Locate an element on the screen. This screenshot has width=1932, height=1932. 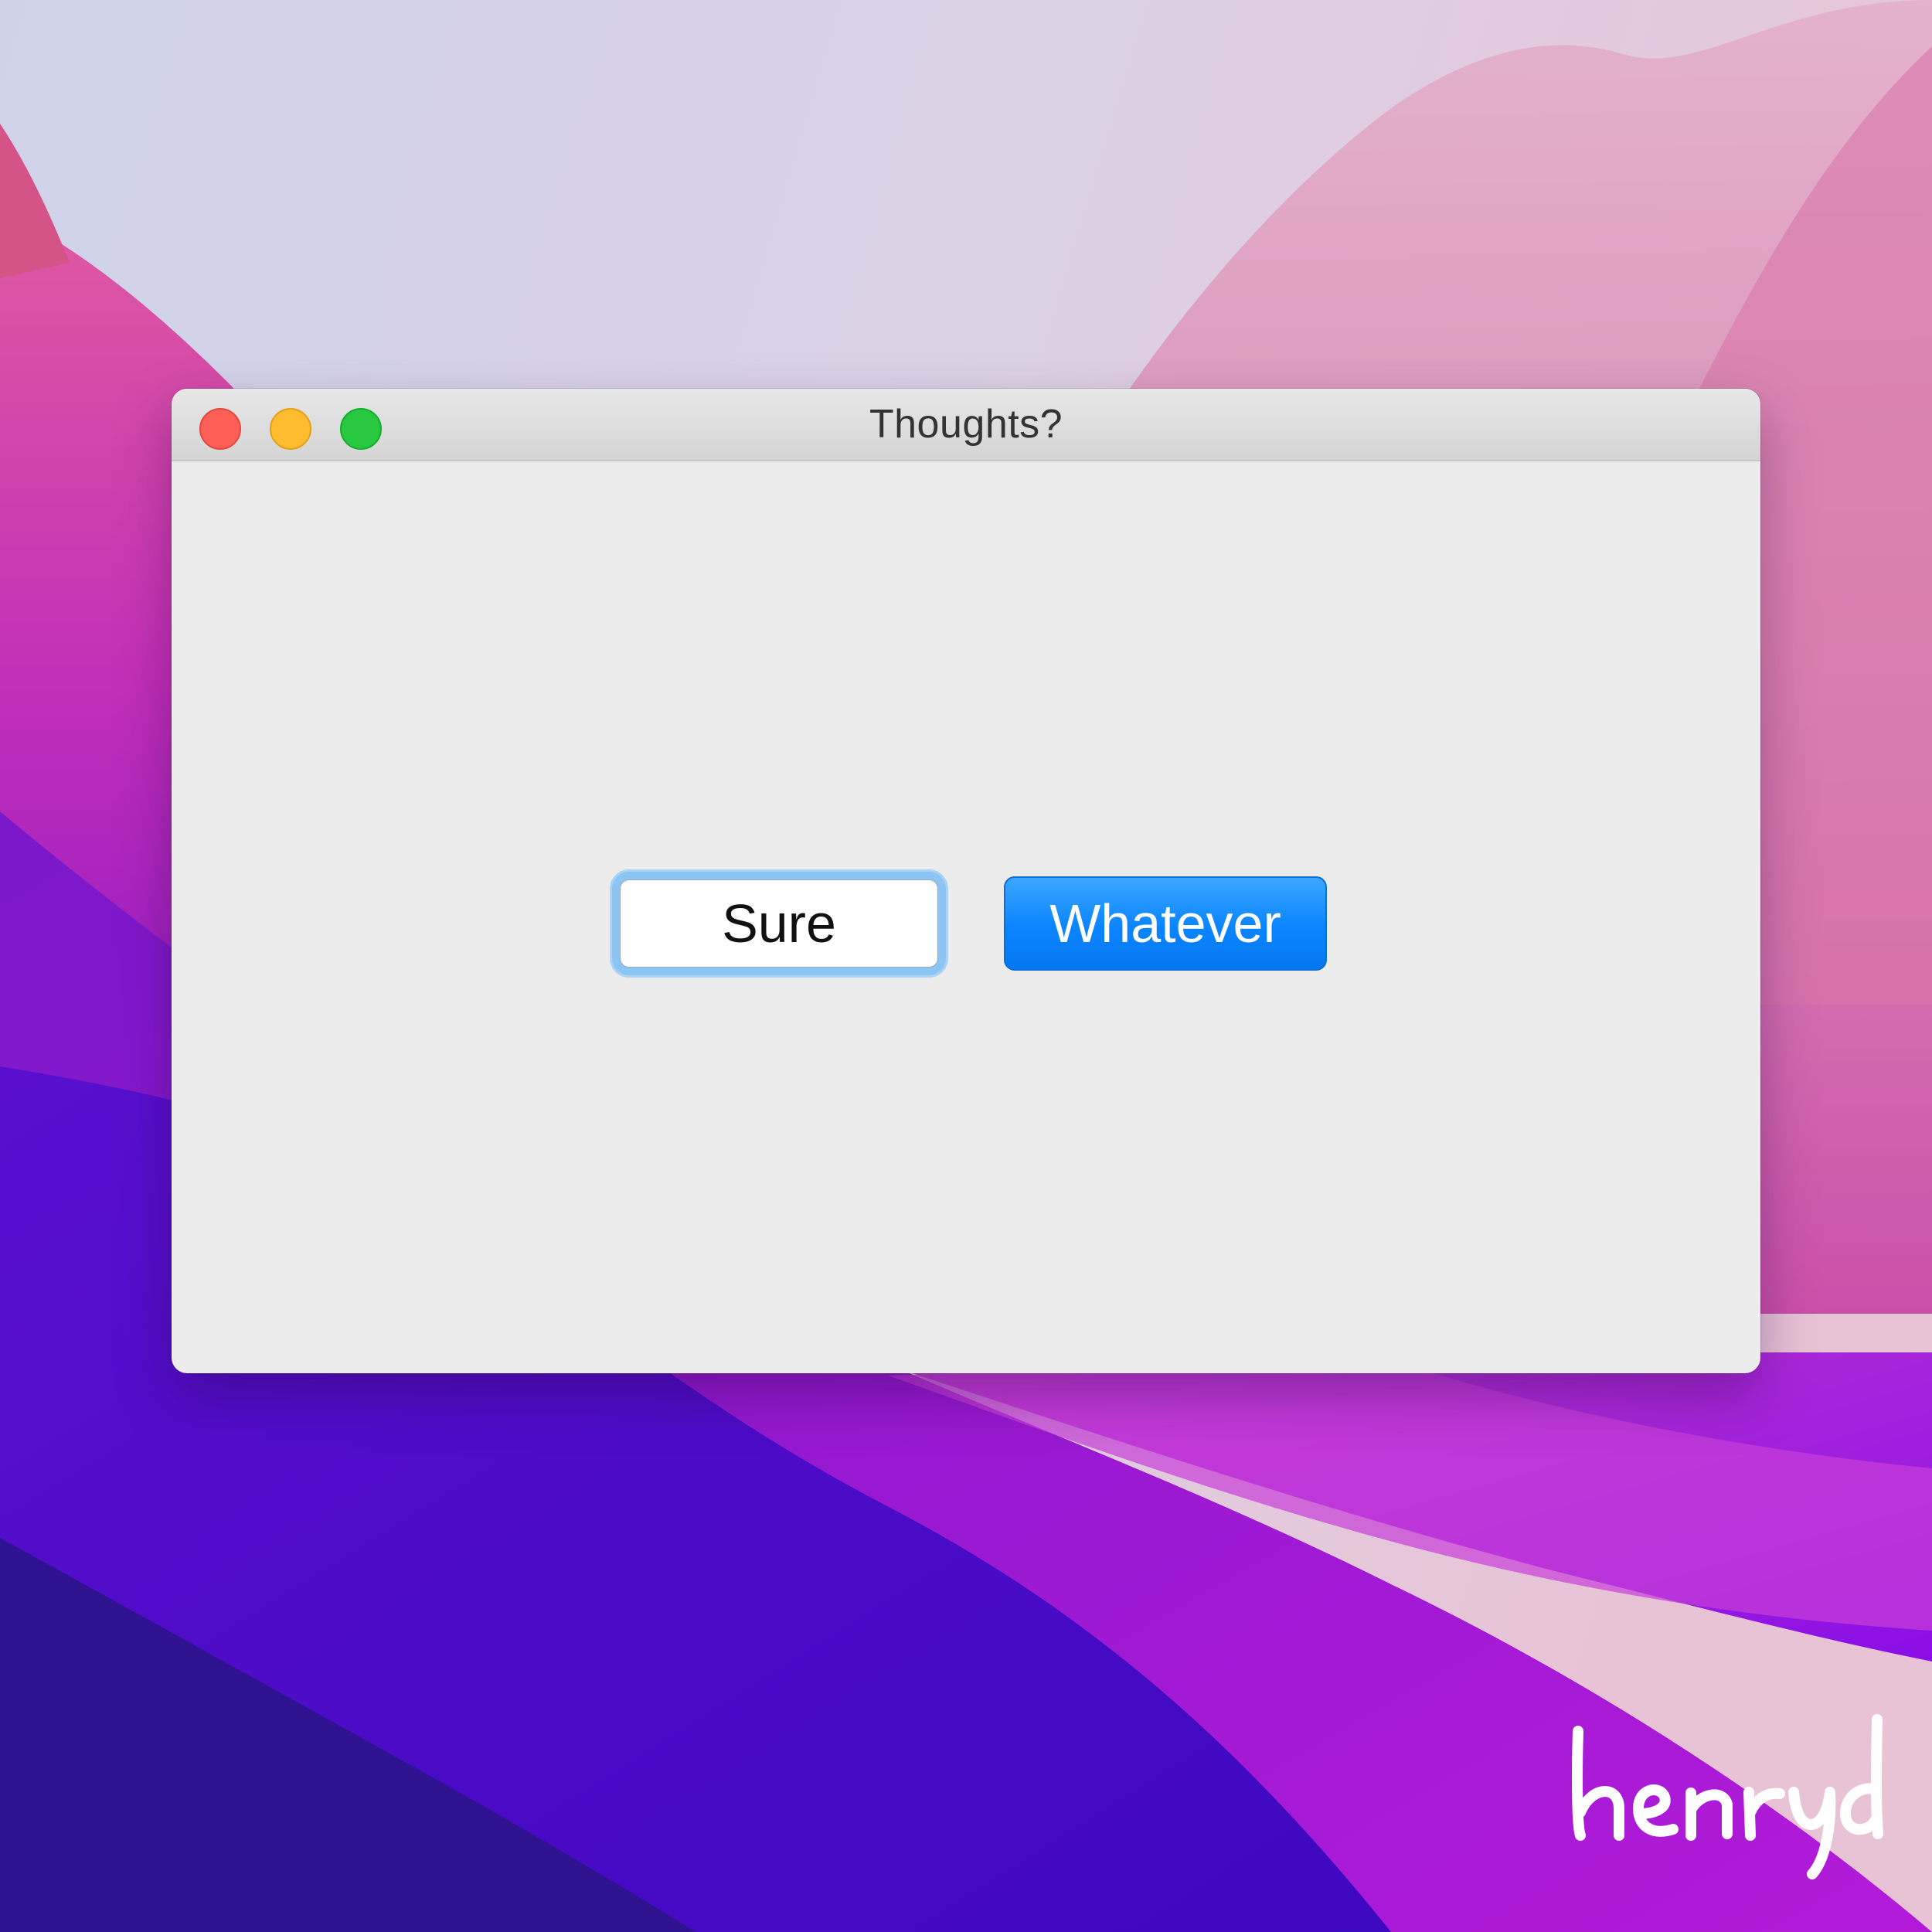
whatever-button: Whatever is located at coordinates (1165, 923).